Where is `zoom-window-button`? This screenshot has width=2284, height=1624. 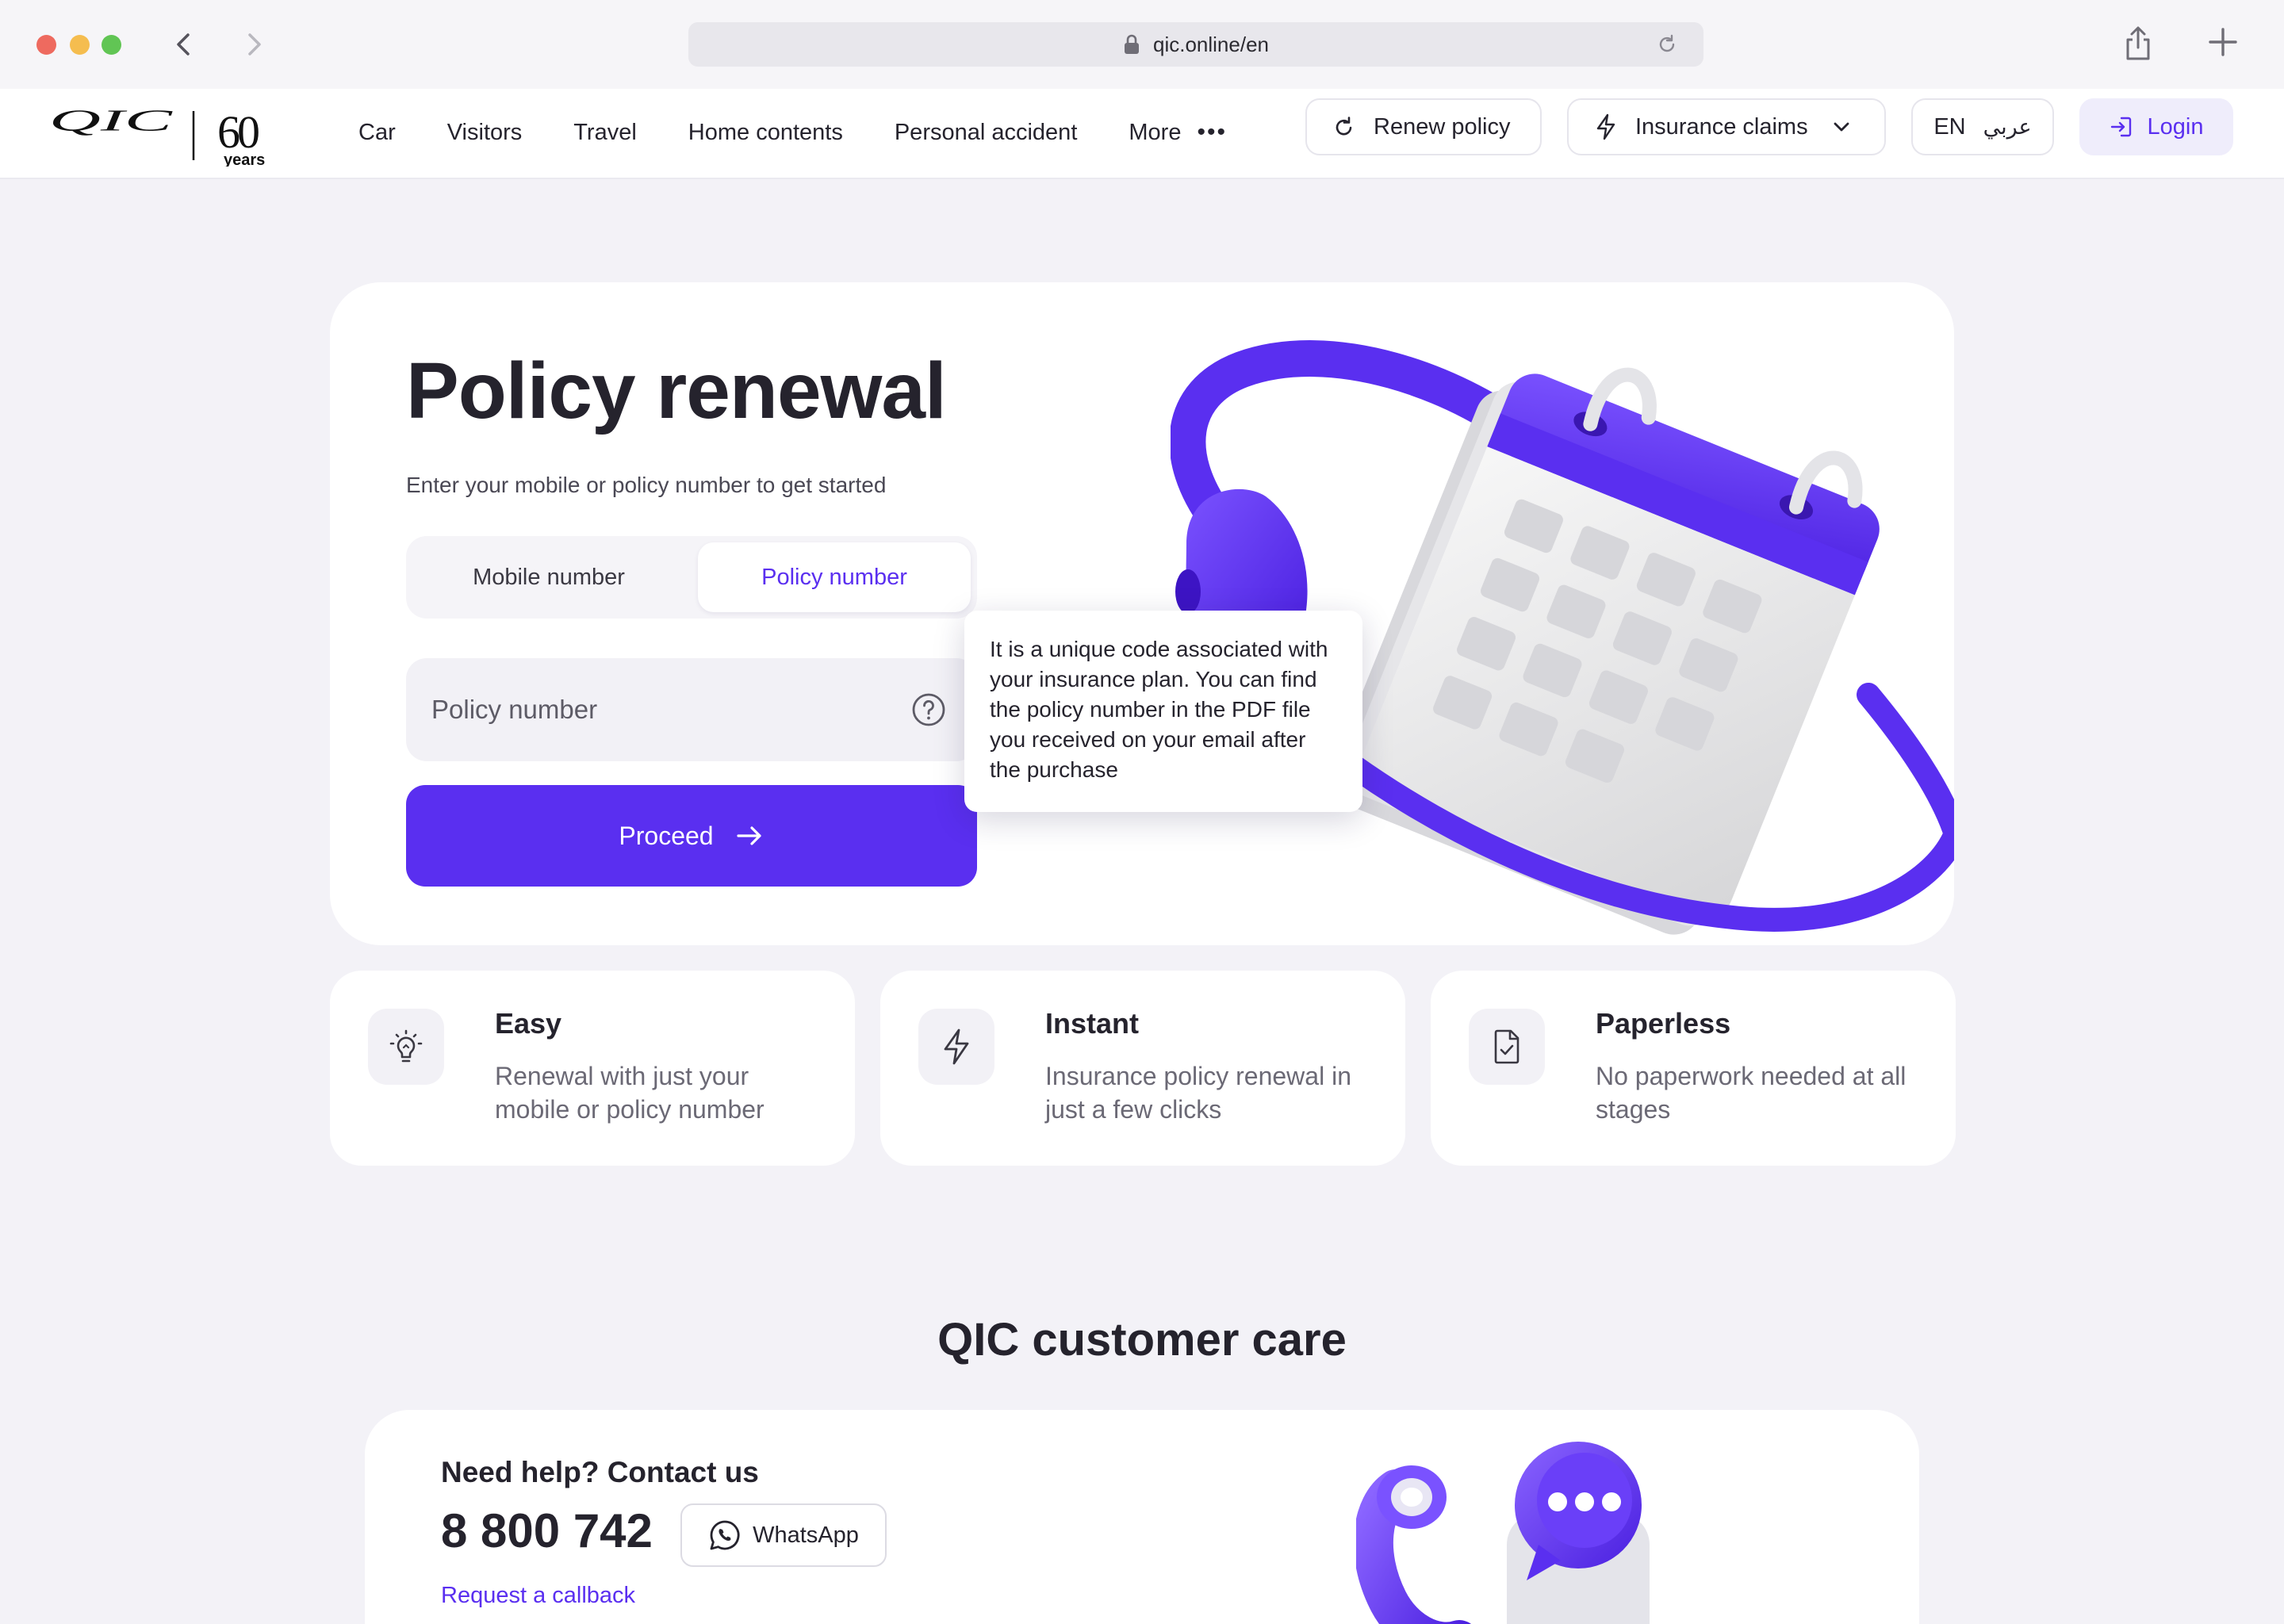
zoom-window-button is located at coordinates (111, 45).